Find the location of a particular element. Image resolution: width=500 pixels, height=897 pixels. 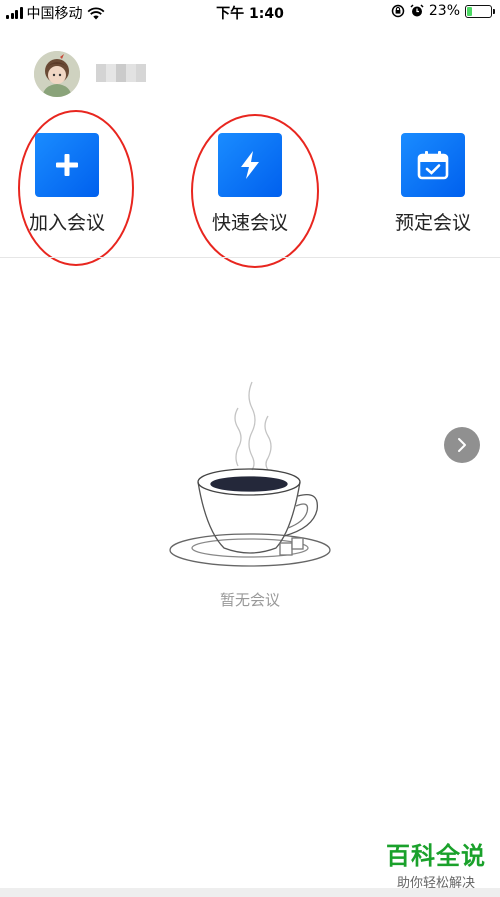

plus-icon is located at coordinates (67, 165).